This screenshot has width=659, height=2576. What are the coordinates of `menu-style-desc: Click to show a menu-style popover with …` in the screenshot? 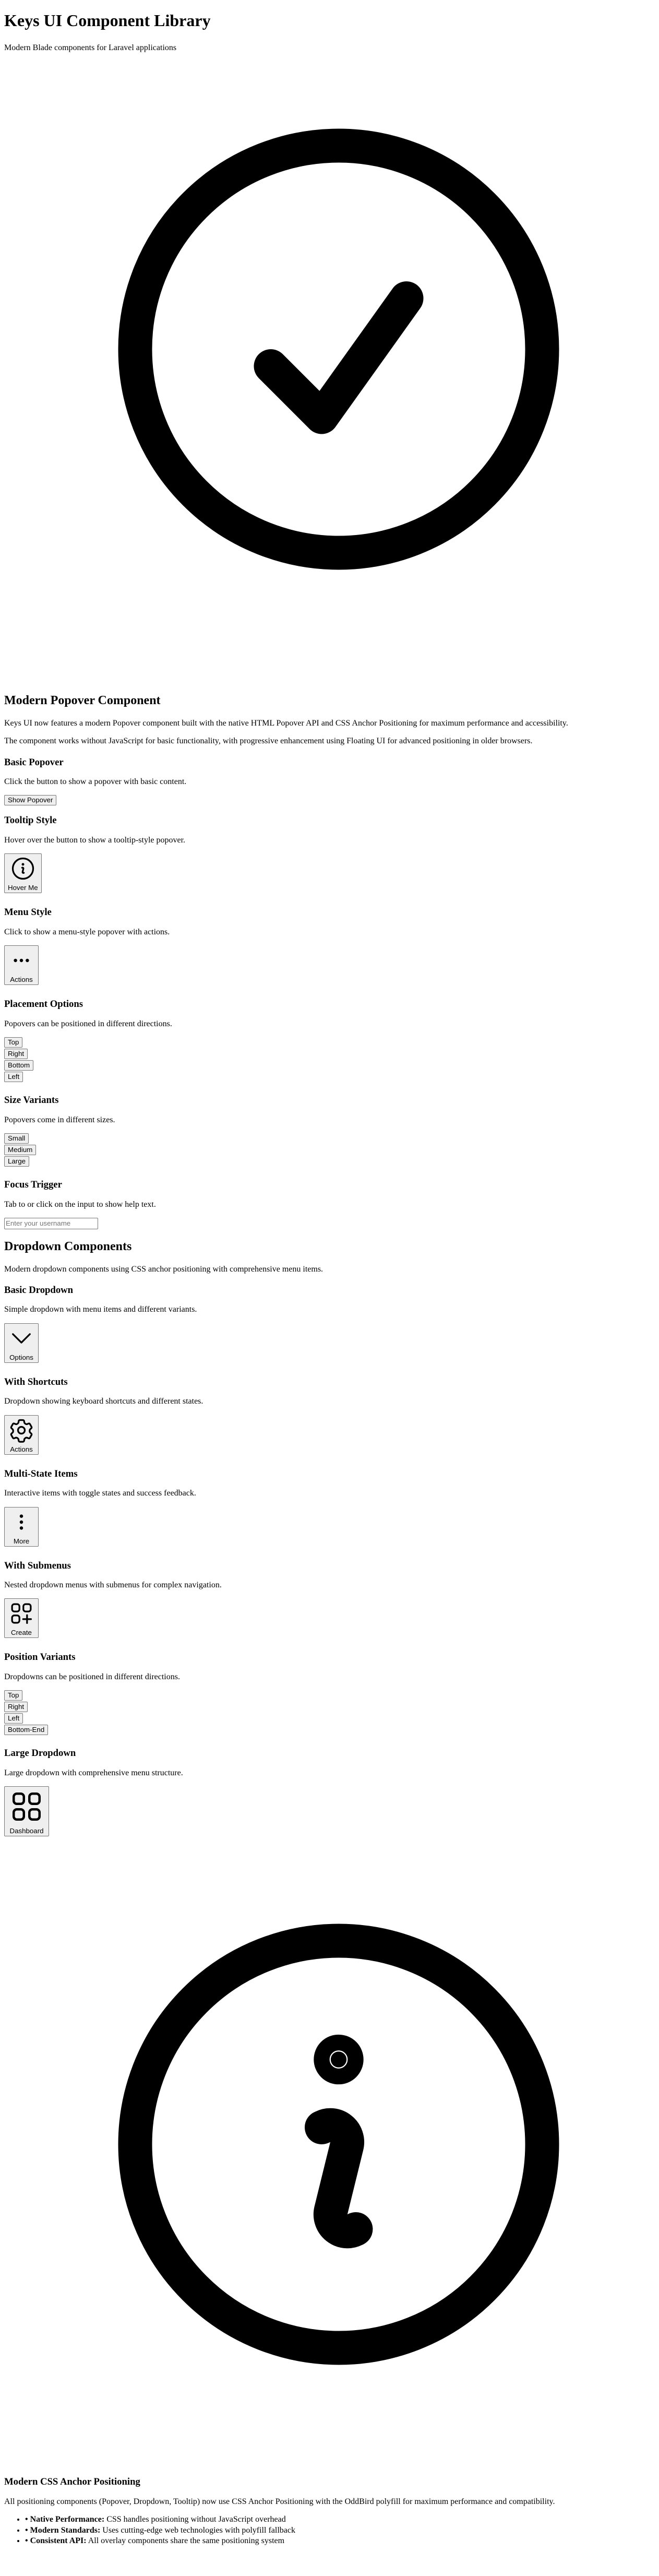 It's located at (87, 931).